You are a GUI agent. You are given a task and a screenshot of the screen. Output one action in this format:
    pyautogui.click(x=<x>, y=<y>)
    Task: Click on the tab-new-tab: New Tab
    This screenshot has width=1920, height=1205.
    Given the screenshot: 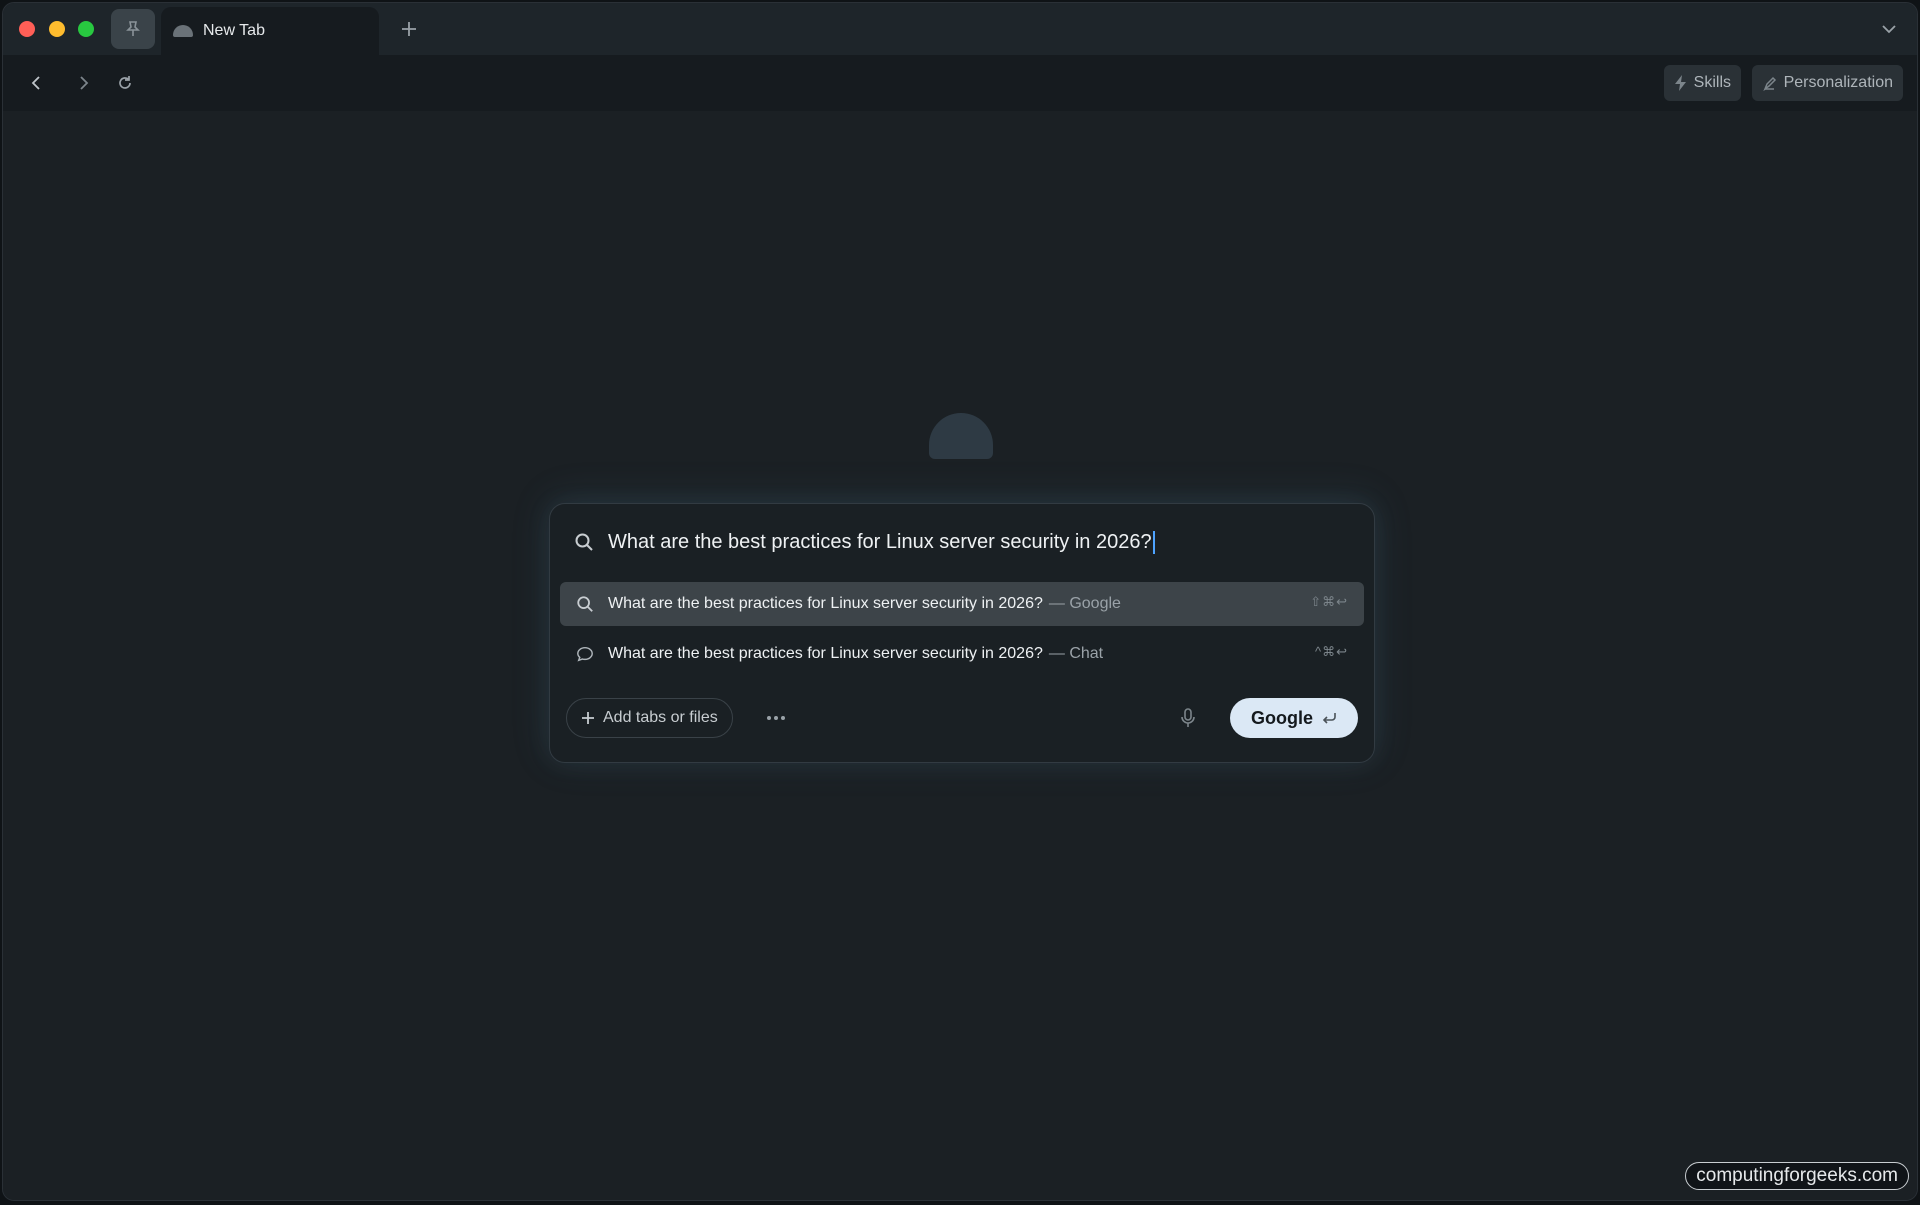 What is the action you would take?
    pyautogui.click(x=270, y=31)
    